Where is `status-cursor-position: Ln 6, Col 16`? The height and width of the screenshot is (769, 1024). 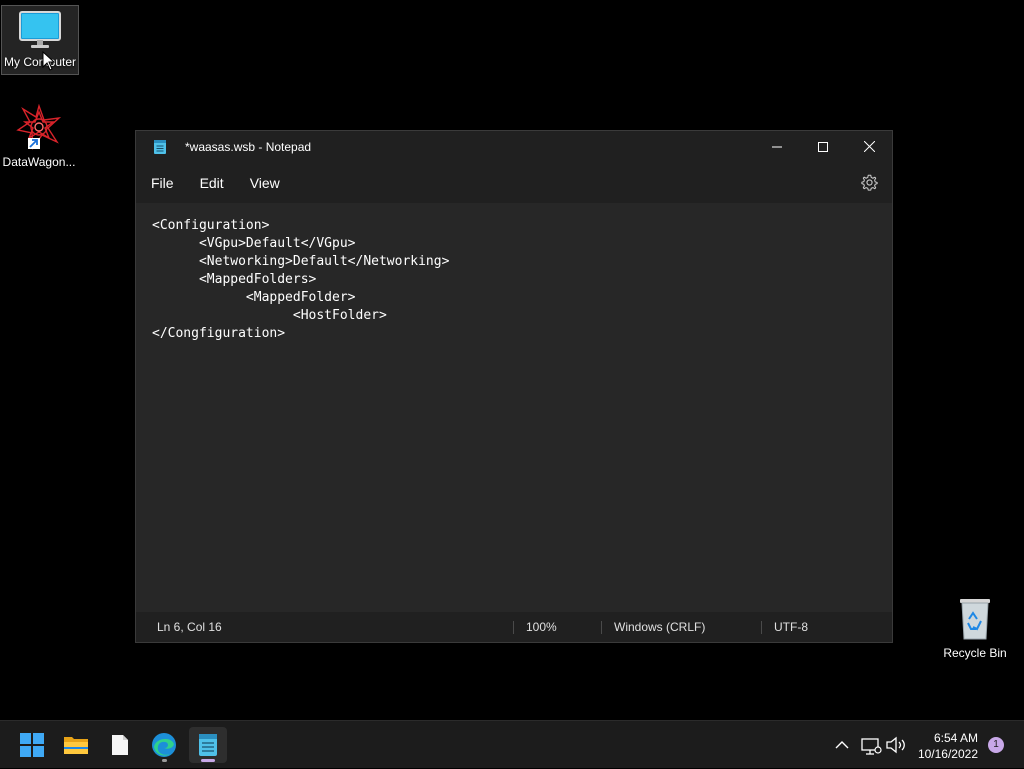 status-cursor-position: Ln 6, Col 16 is located at coordinates (189, 627).